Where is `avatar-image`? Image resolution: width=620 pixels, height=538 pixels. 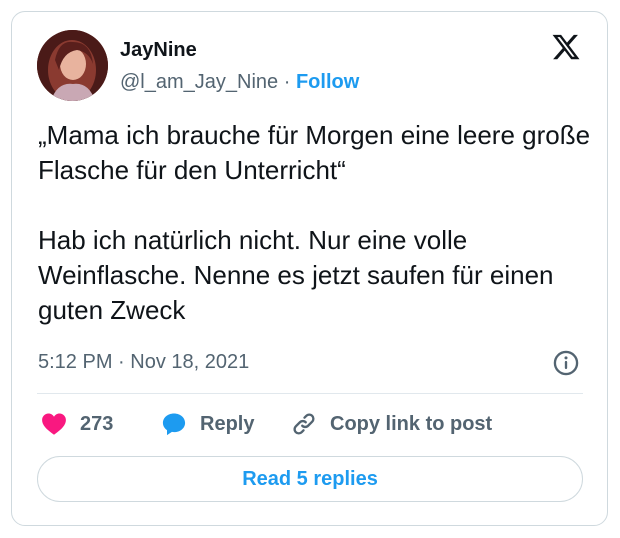
avatar-image is located at coordinates (72, 65).